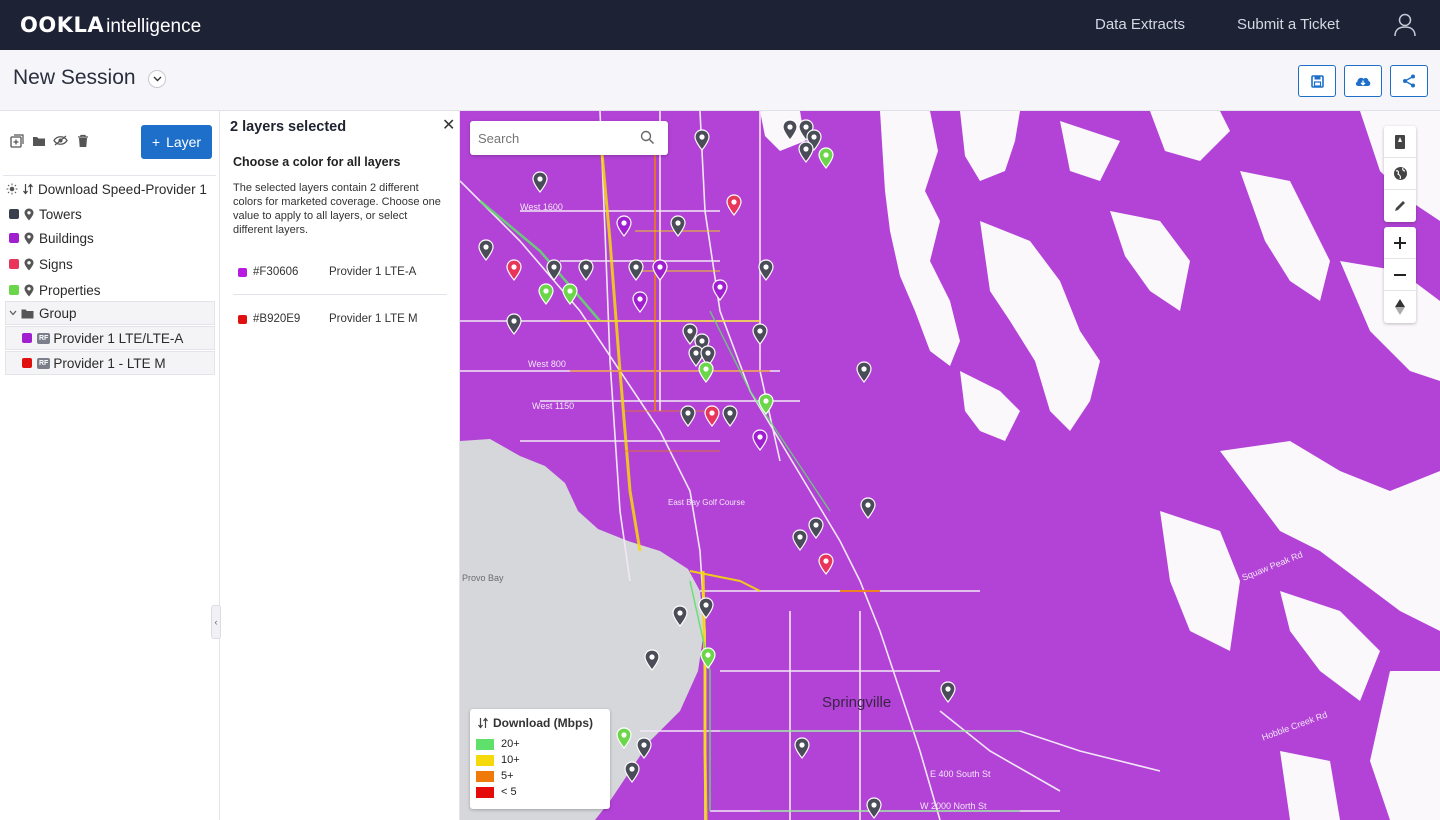 Image resolution: width=1440 pixels, height=820 pixels. What do you see at coordinates (82, 140) in the screenshot?
I see `trash-icon` at bounding box center [82, 140].